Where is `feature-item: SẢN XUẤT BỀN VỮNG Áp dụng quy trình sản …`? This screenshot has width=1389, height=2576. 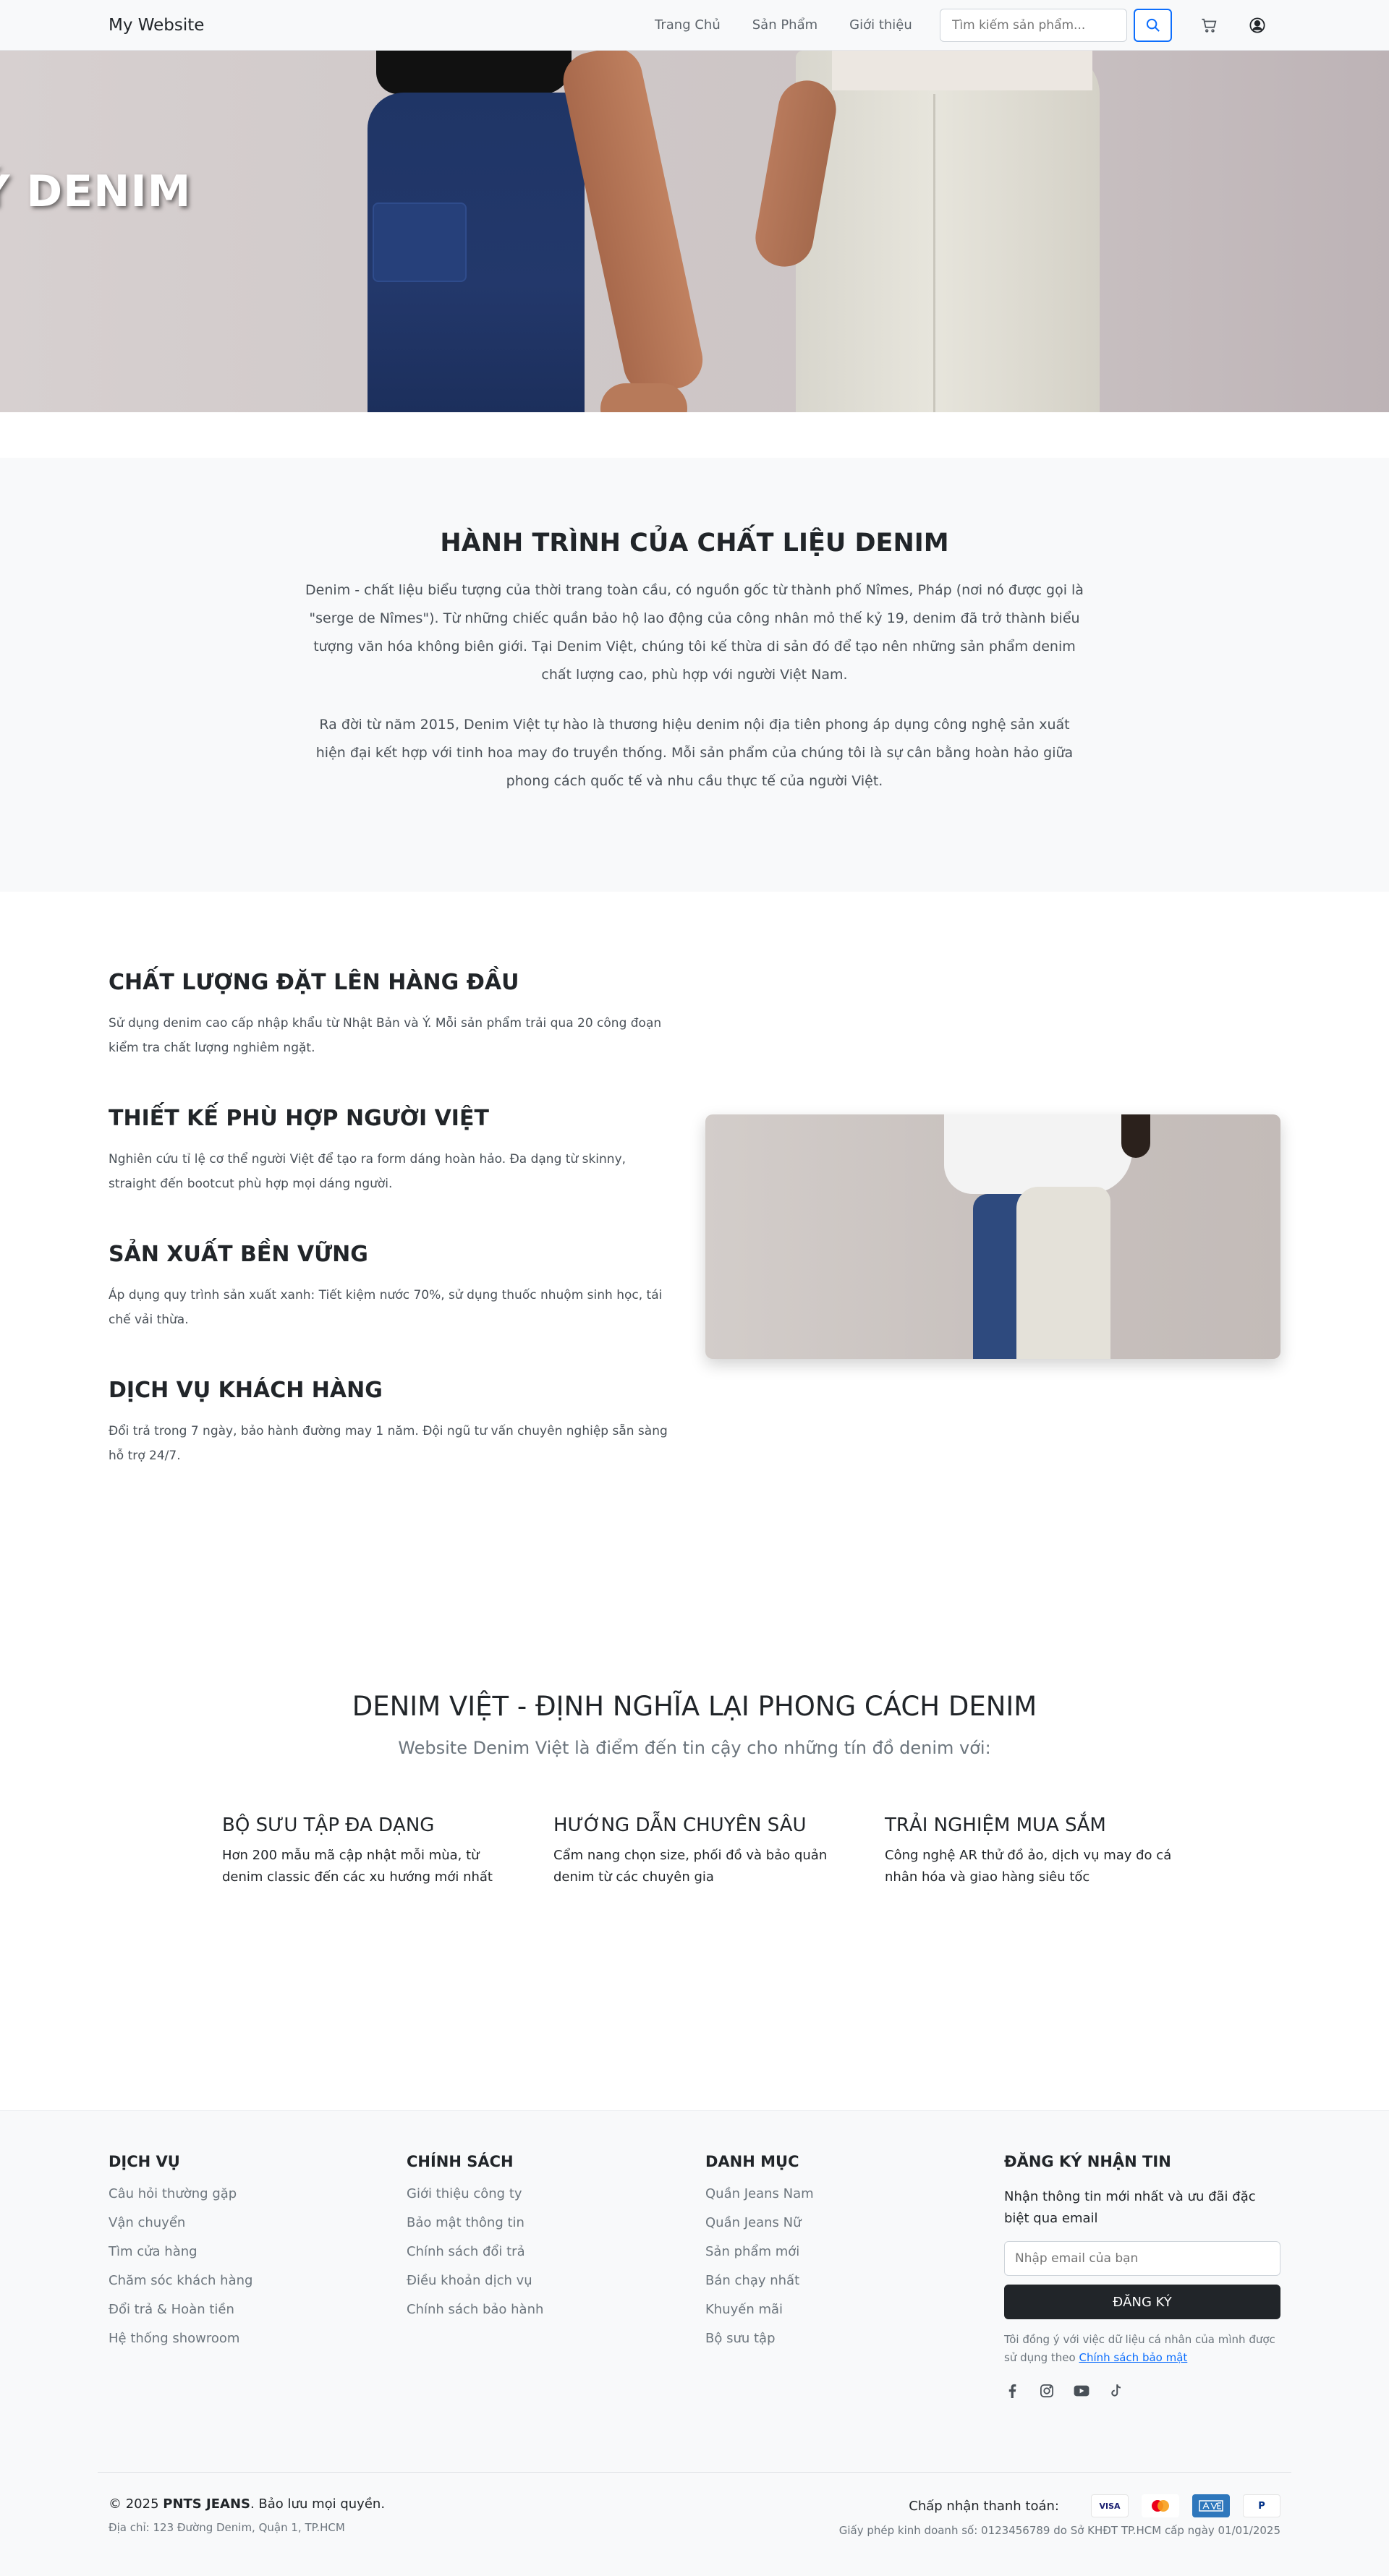
feature-item: SẢN XUẤT BỀN VỮNG Áp dụng quy trình sản … is located at coordinates (398, 1287).